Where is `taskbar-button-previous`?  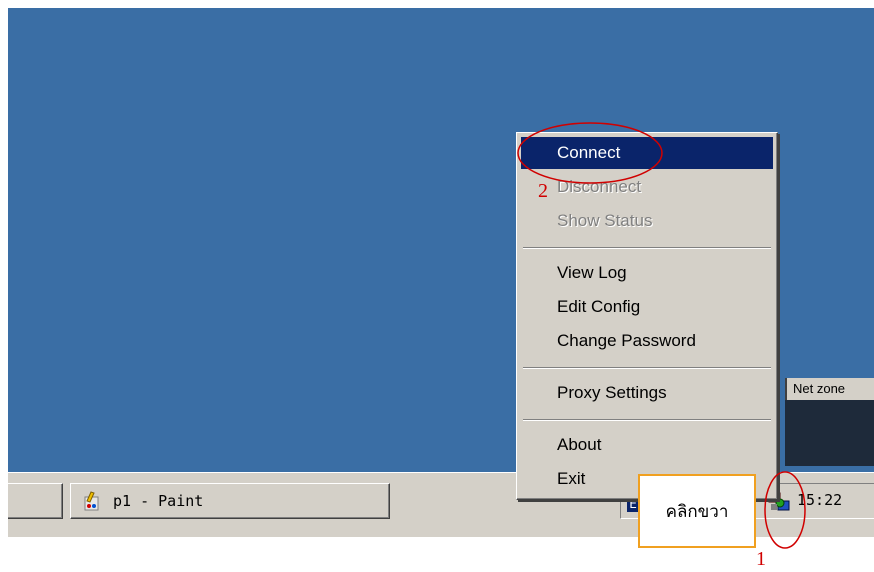 taskbar-button-previous is located at coordinates (35, 501).